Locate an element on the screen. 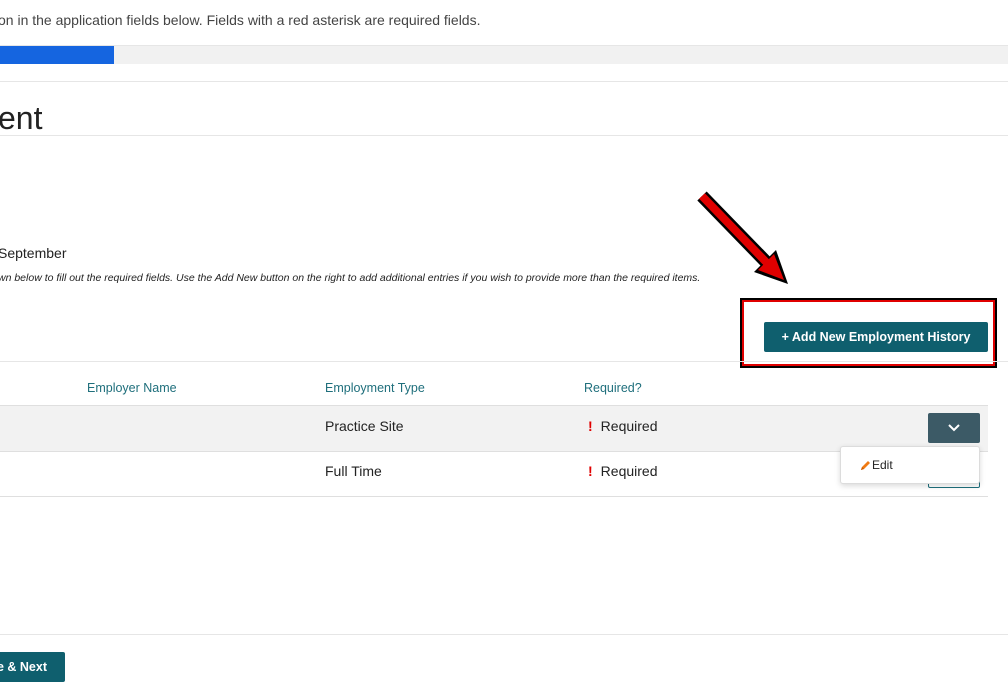  section-subheading: September is located at coordinates (33, 253).